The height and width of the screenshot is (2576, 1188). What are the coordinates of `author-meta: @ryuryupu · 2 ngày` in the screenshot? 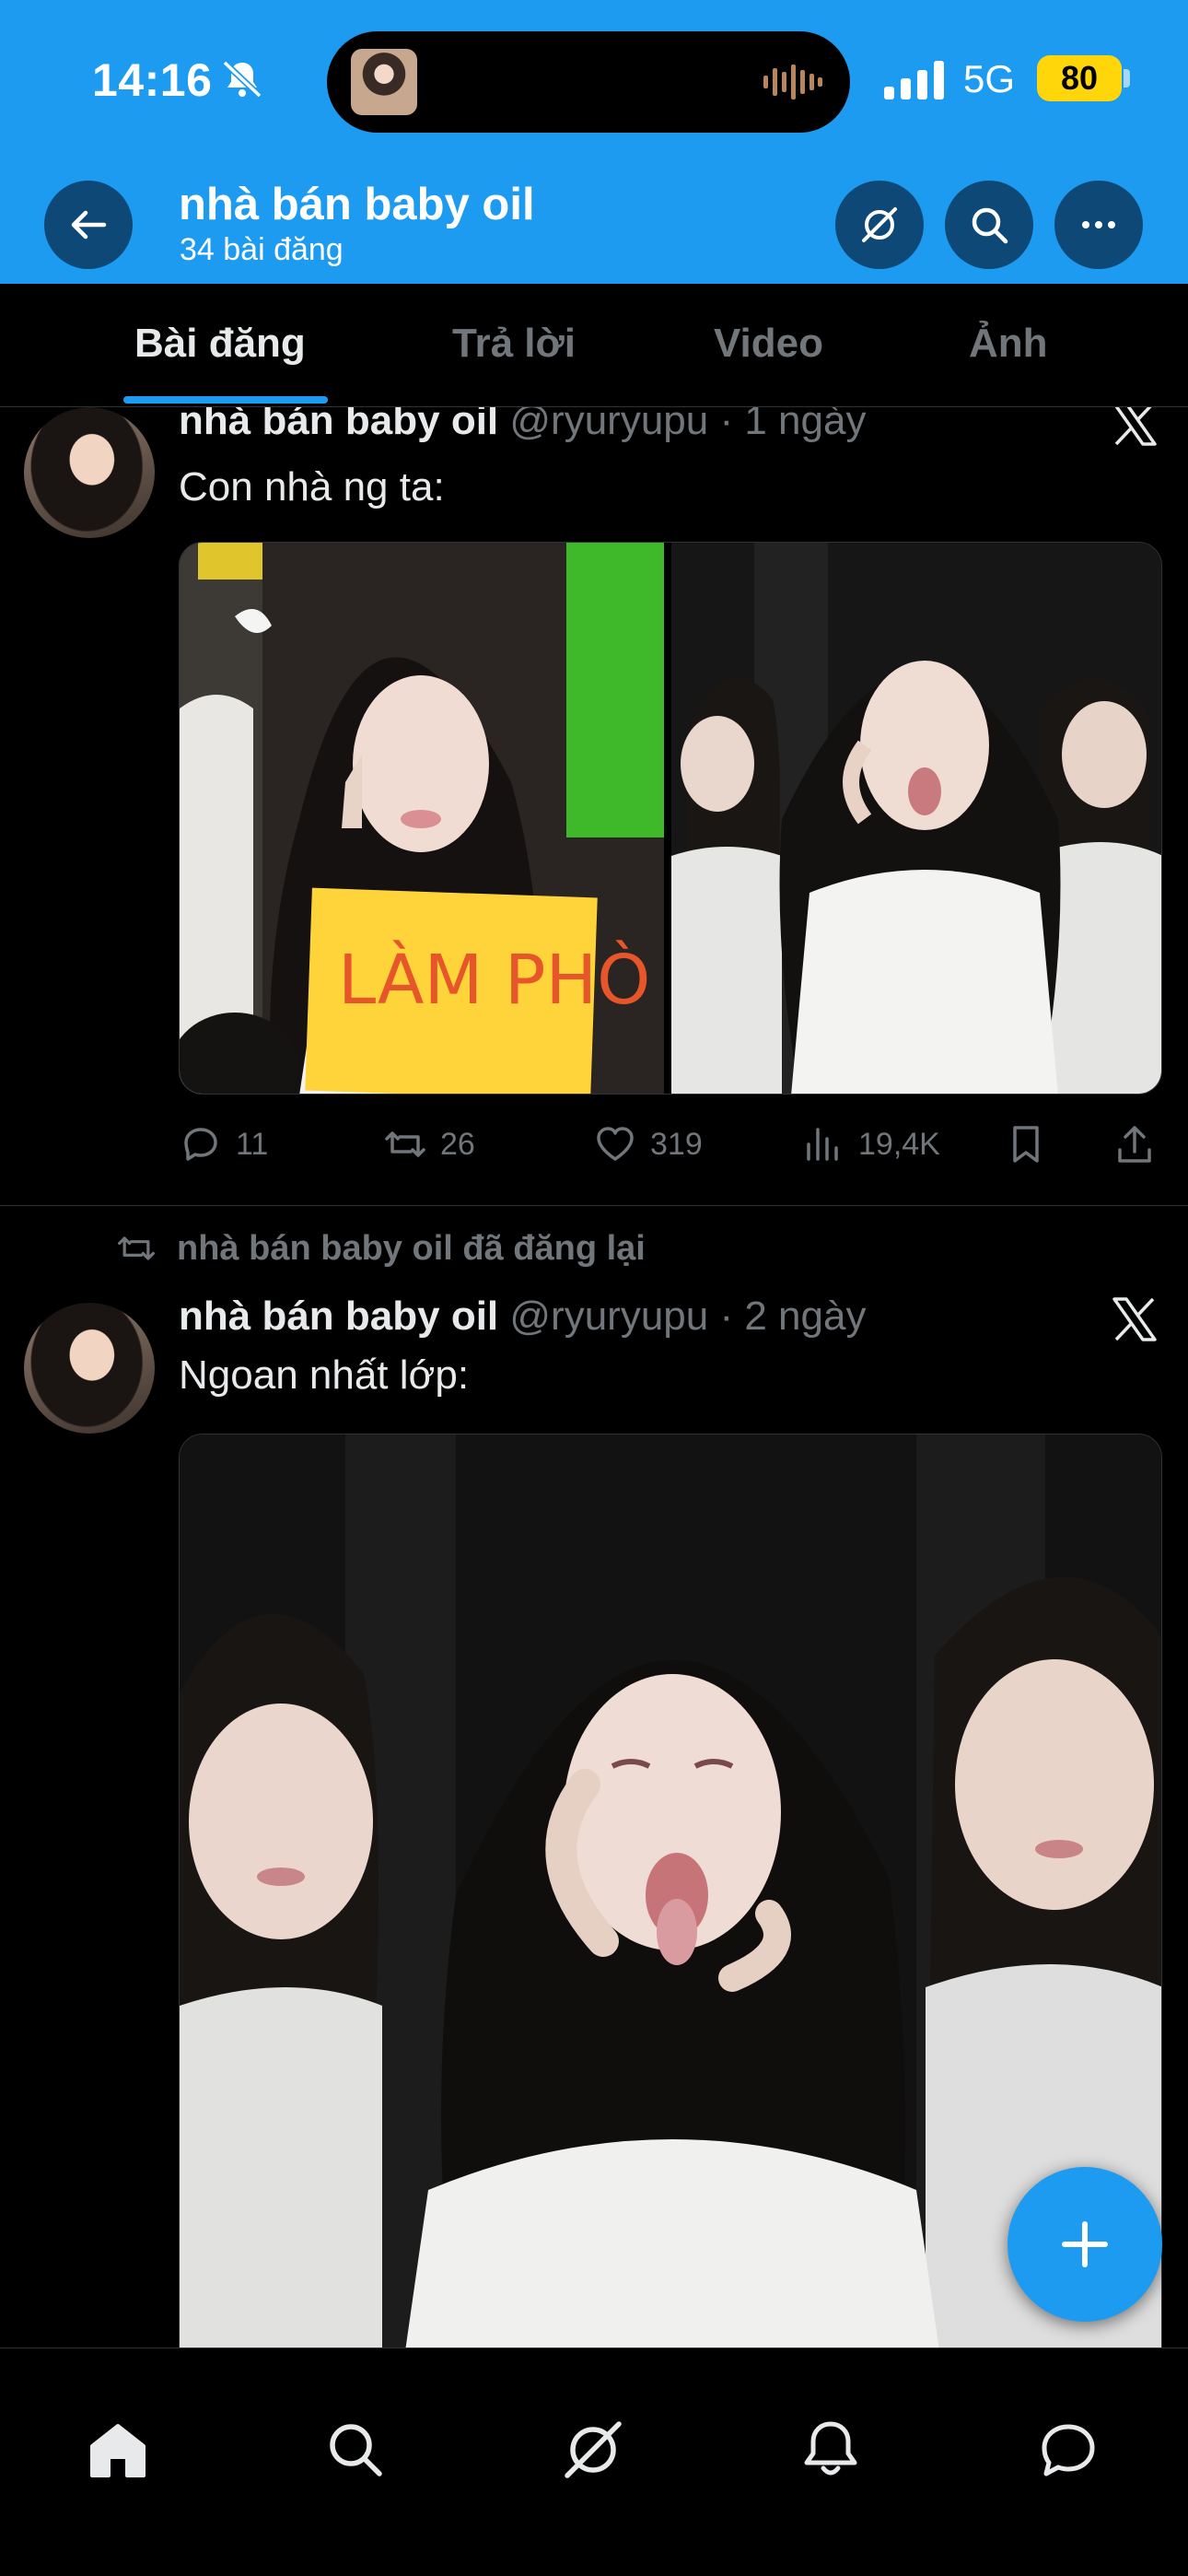 It's located at (688, 1316).